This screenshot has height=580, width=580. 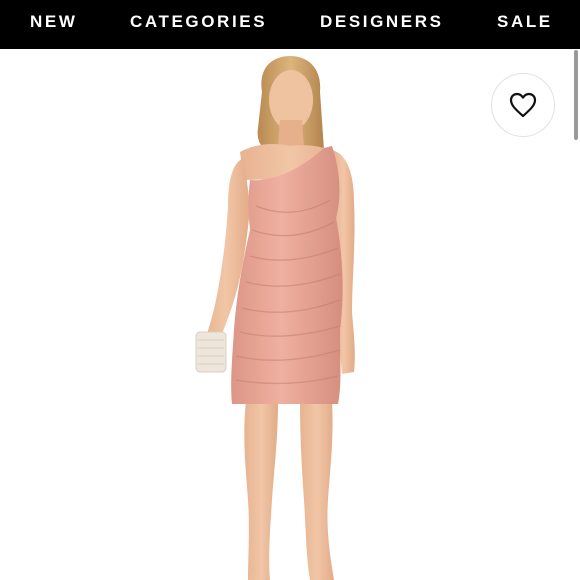 I want to click on heart-icon, so click(x=523, y=105).